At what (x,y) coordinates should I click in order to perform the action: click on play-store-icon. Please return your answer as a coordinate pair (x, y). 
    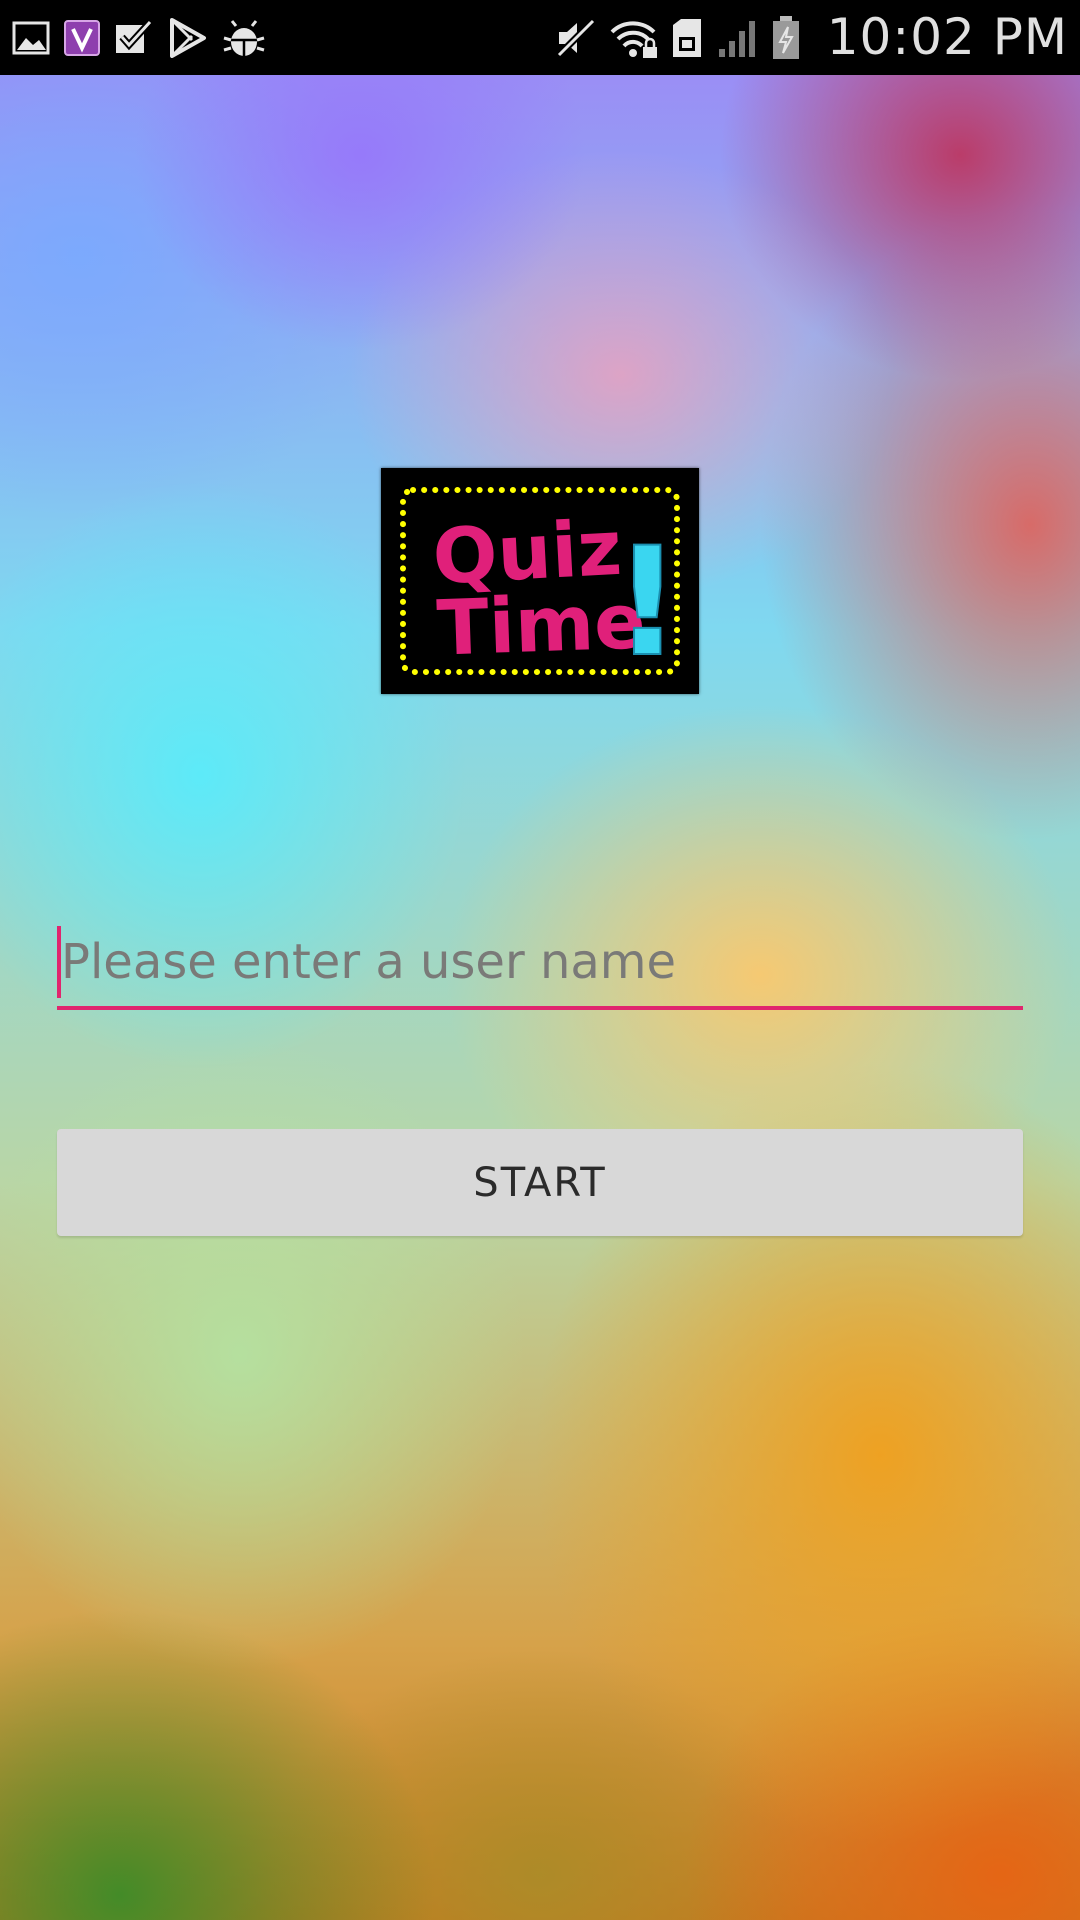
    Looking at the image, I should click on (188, 38).